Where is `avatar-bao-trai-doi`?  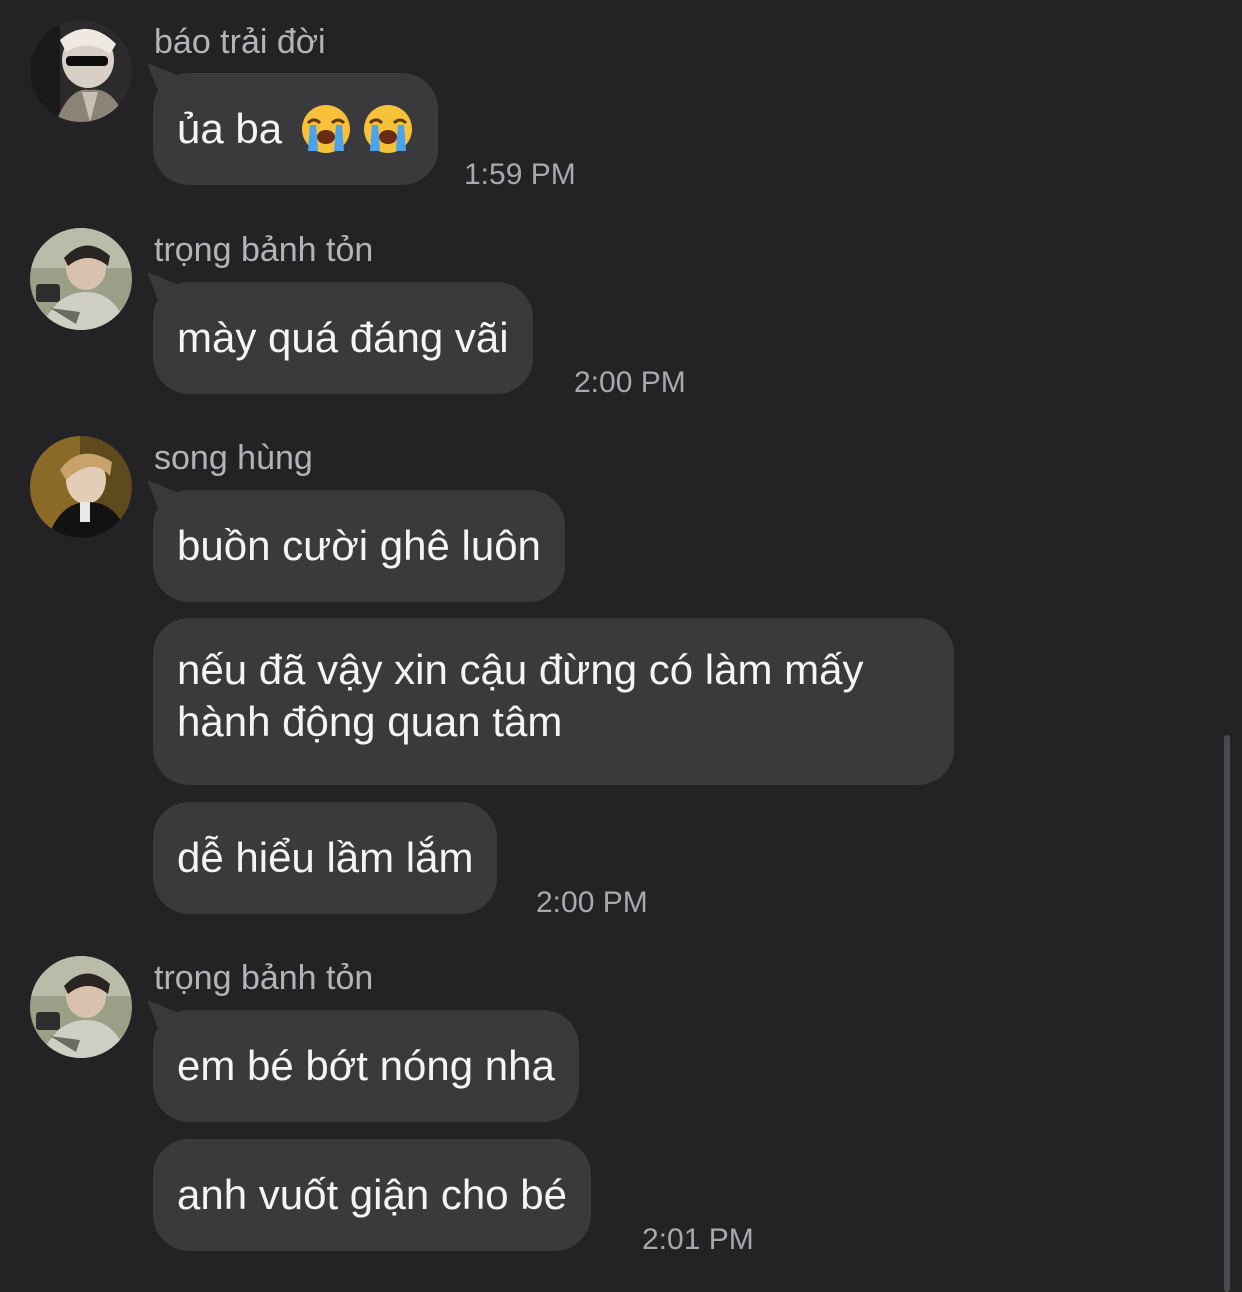
avatar-bao-trai-doi is located at coordinates (81, 71).